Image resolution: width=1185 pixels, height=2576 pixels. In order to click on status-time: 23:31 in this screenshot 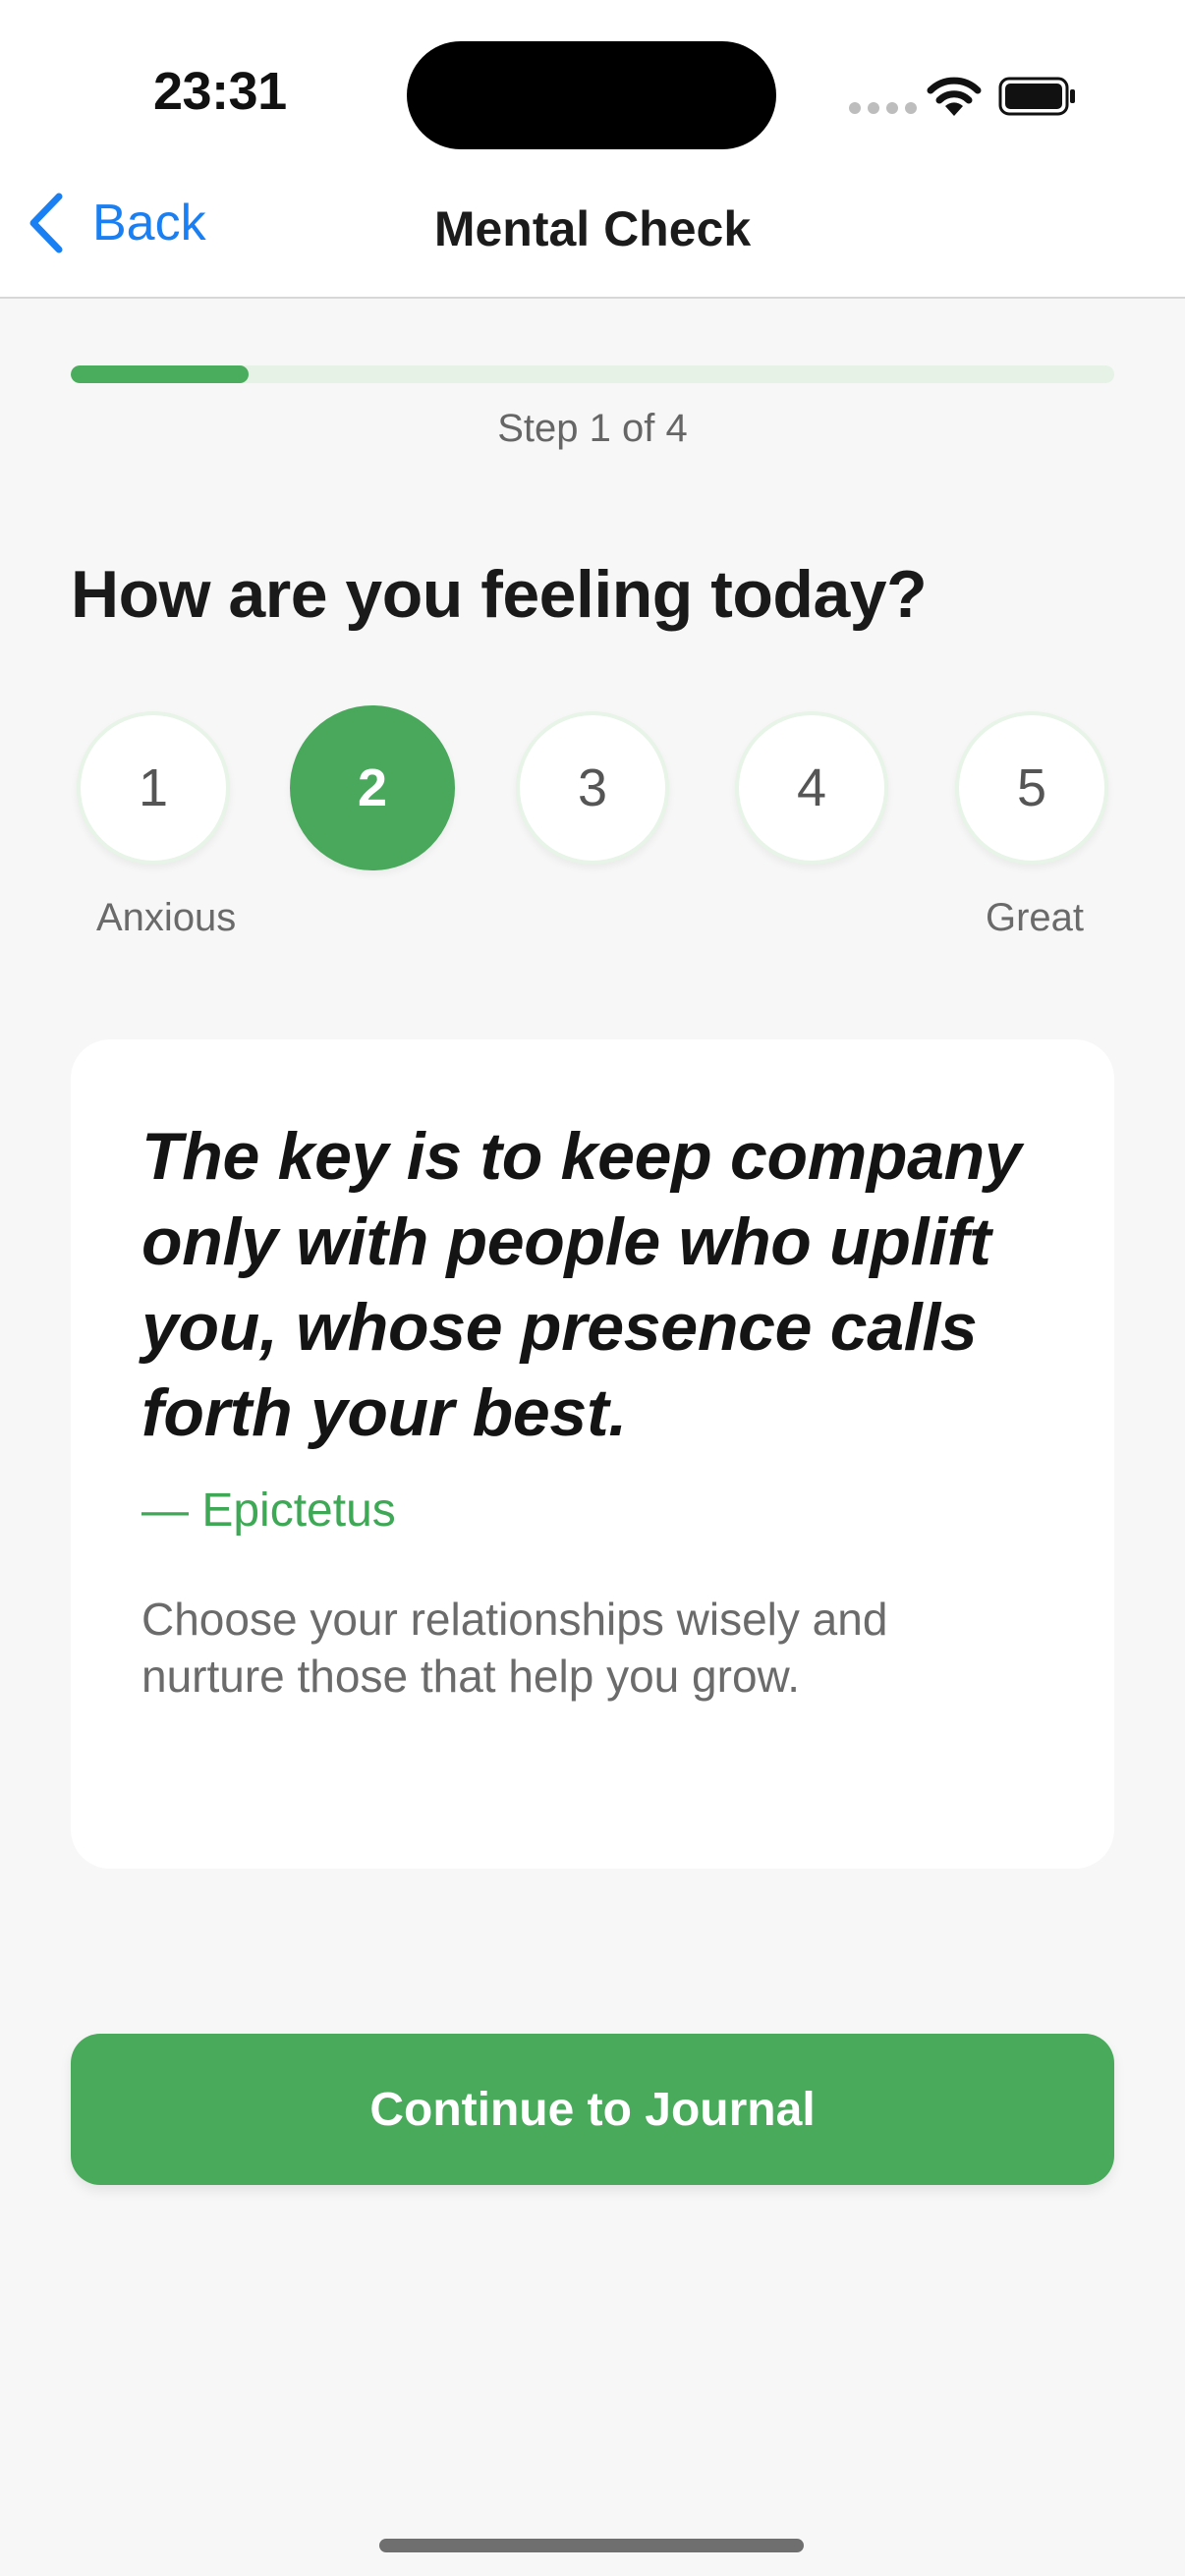, I will do `click(220, 91)`.